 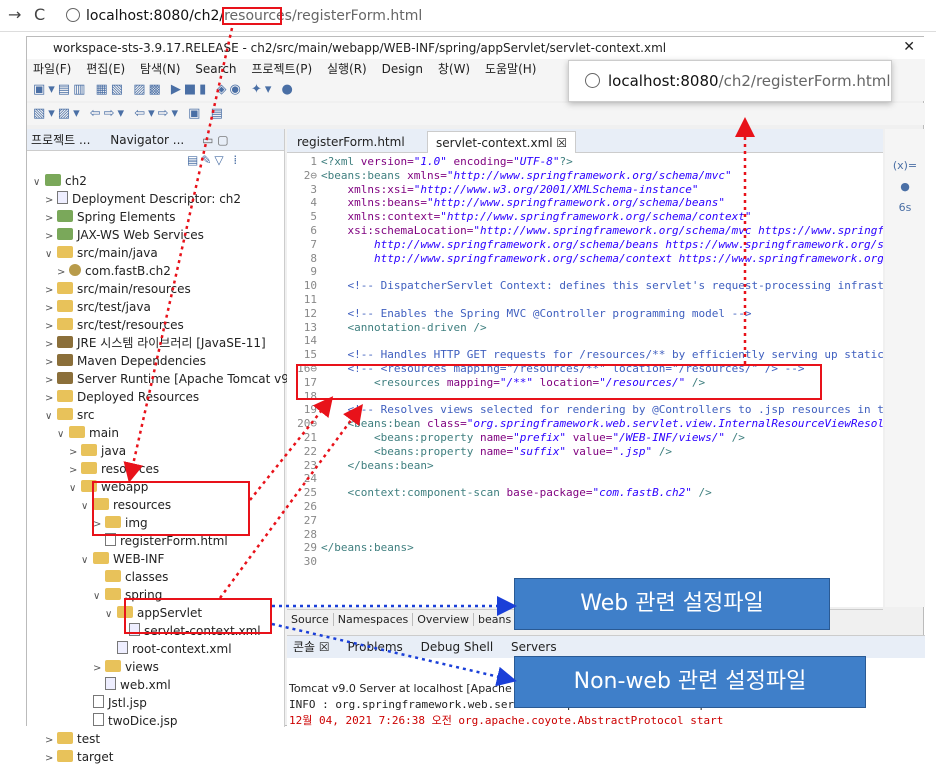 What do you see at coordinates (140, 235) in the screenshot?
I see `tree-item-label: JAX-WS Web Services` at bounding box center [140, 235].